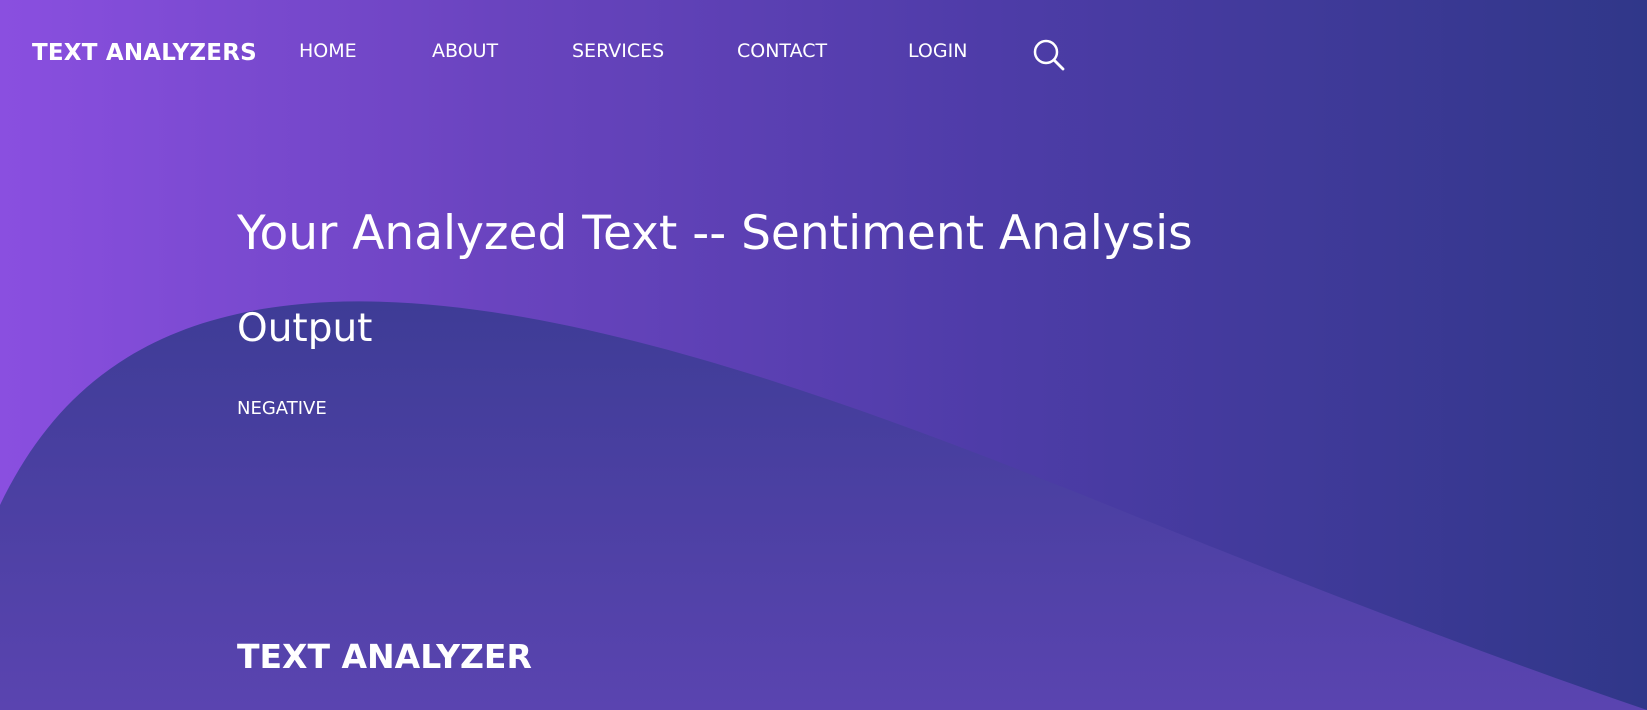  I want to click on brand-logo: TEXT ANALYZERS, so click(144, 53).